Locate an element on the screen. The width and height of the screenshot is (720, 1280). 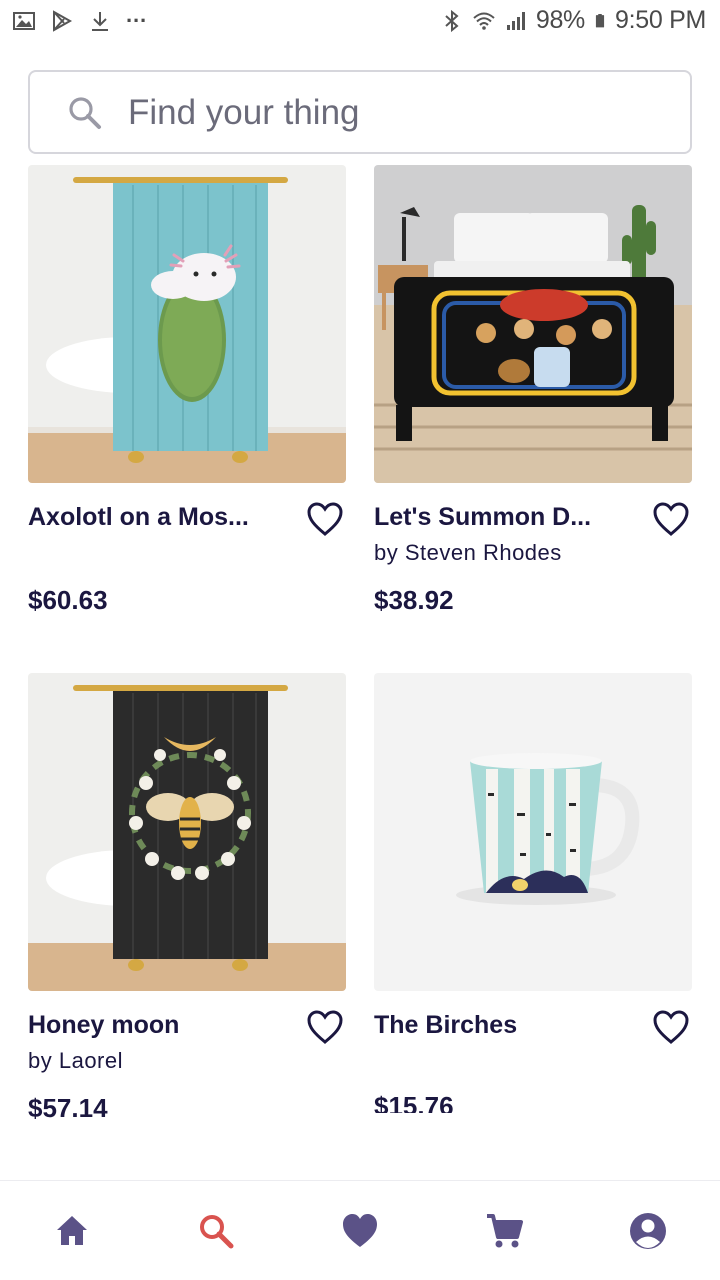
bluetooth-icon is located at coordinates (452, 20).